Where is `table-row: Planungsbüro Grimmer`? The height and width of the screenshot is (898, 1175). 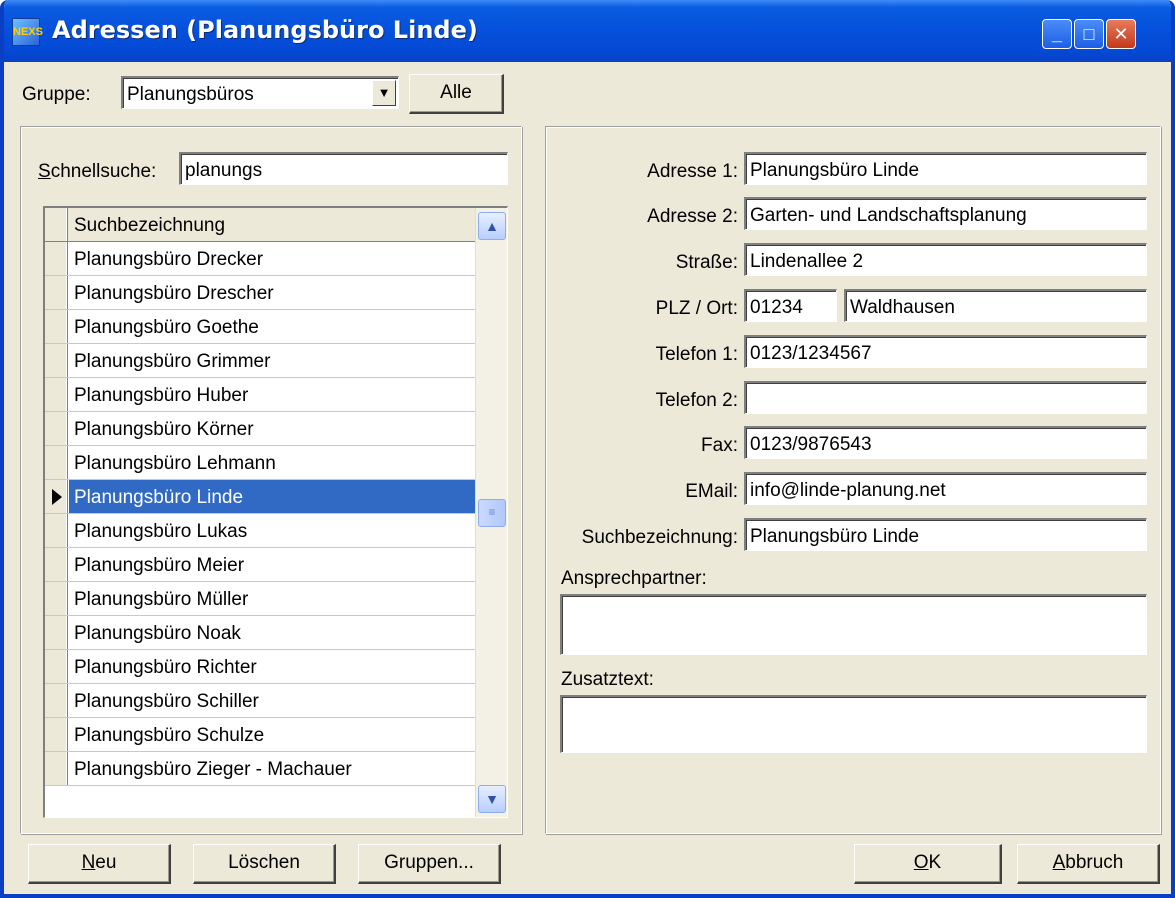 table-row: Planungsbüro Grimmer is located at coordinates (260, 361).